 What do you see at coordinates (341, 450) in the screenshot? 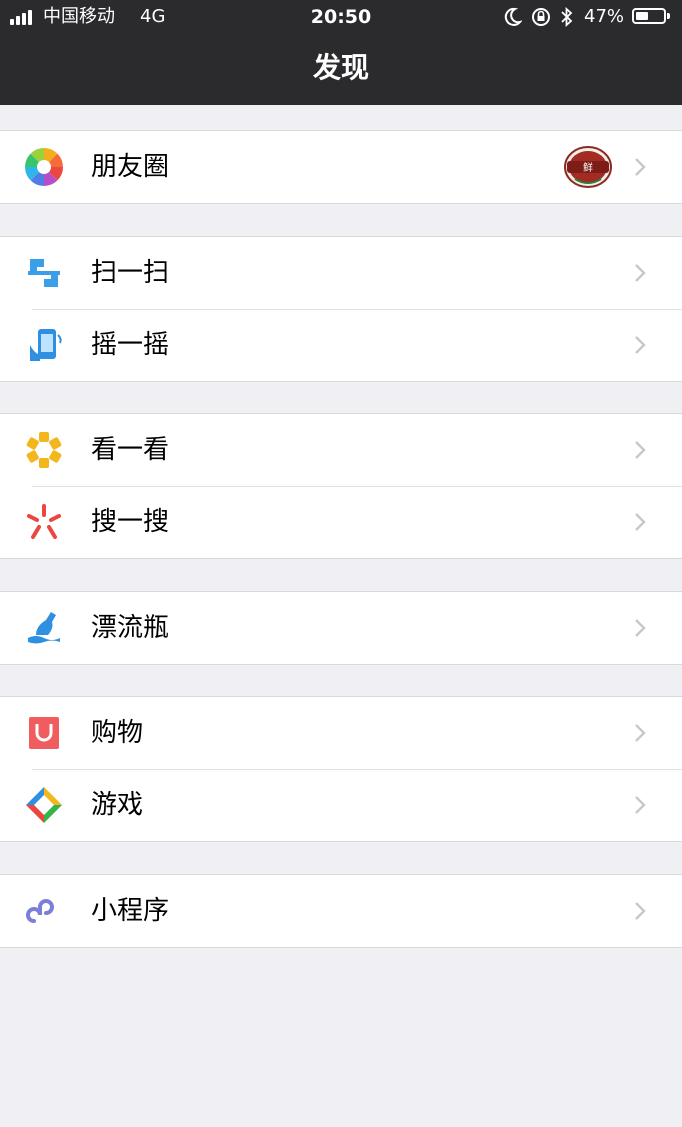
I see `list-item-top-stories: 看一看` at bounding box center [341, 450].